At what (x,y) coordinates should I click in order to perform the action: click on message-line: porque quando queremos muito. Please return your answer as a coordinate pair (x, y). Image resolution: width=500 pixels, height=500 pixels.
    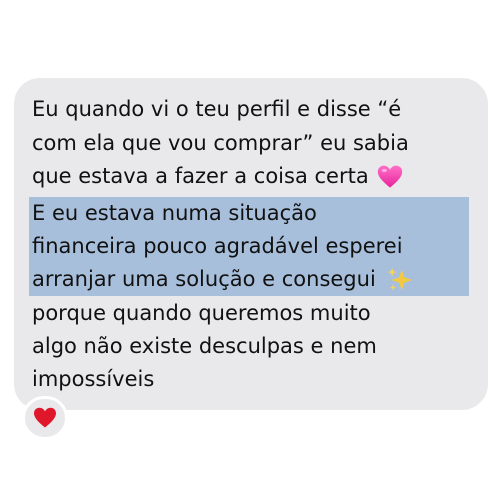
    Looking at the image, I should click on (201, 313).